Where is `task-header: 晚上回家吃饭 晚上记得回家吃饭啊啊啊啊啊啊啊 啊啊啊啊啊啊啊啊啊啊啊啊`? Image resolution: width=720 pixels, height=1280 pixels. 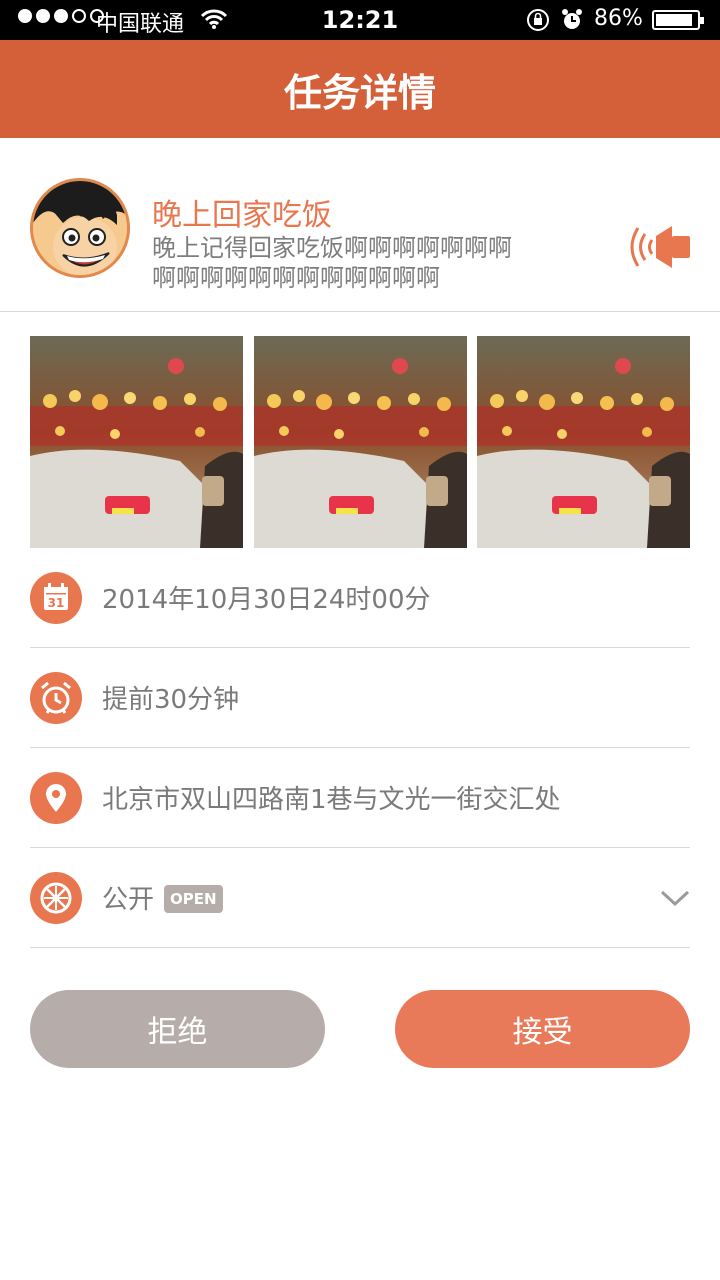 task-header: 晚上回家吃饭 晚上记得回家吃饭啊啊啊啊啊啊啊 啊啊啊啊啊啊啊啊啊啊啊啊 is located at coordinates (360, 225).